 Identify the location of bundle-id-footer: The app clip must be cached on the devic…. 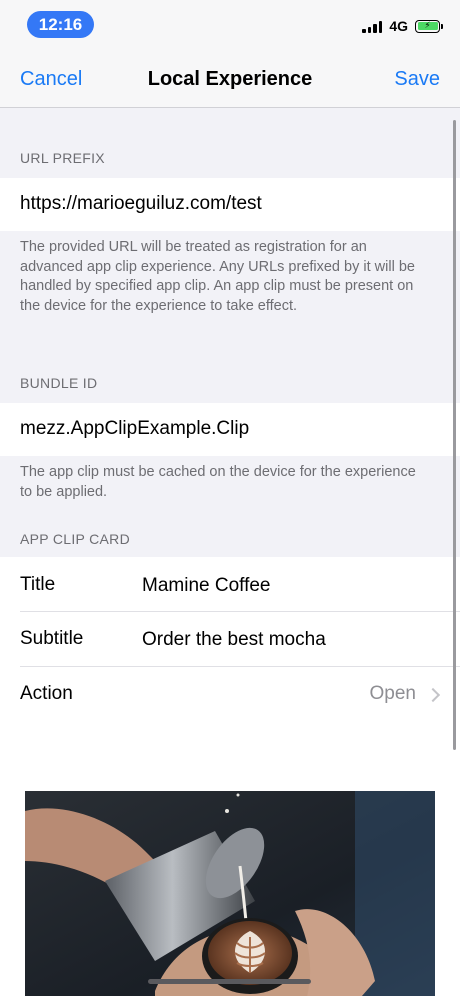
(218, 482).